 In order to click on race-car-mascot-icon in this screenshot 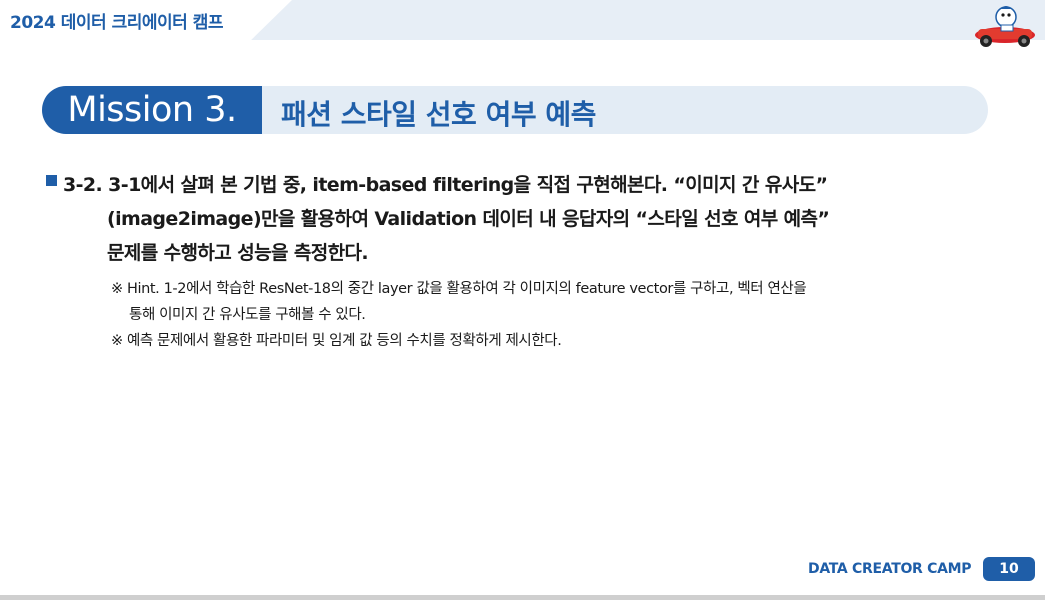, I will do `click(1005, 26)`.